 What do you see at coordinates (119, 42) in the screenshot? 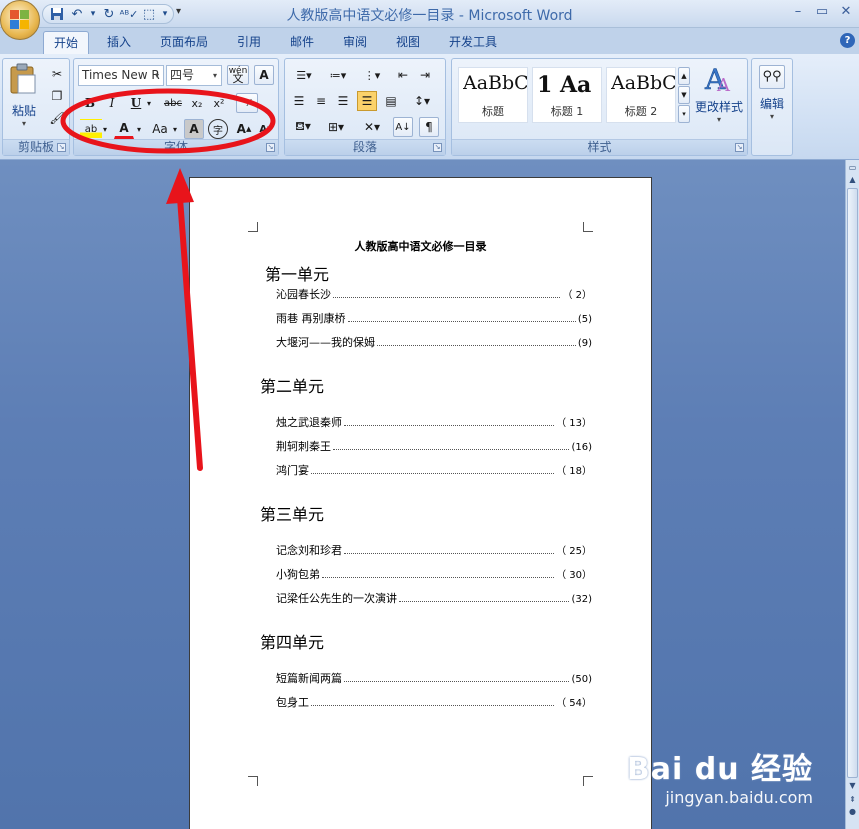
I see `tab-insert: 插入` at bounding box center [119, 42].